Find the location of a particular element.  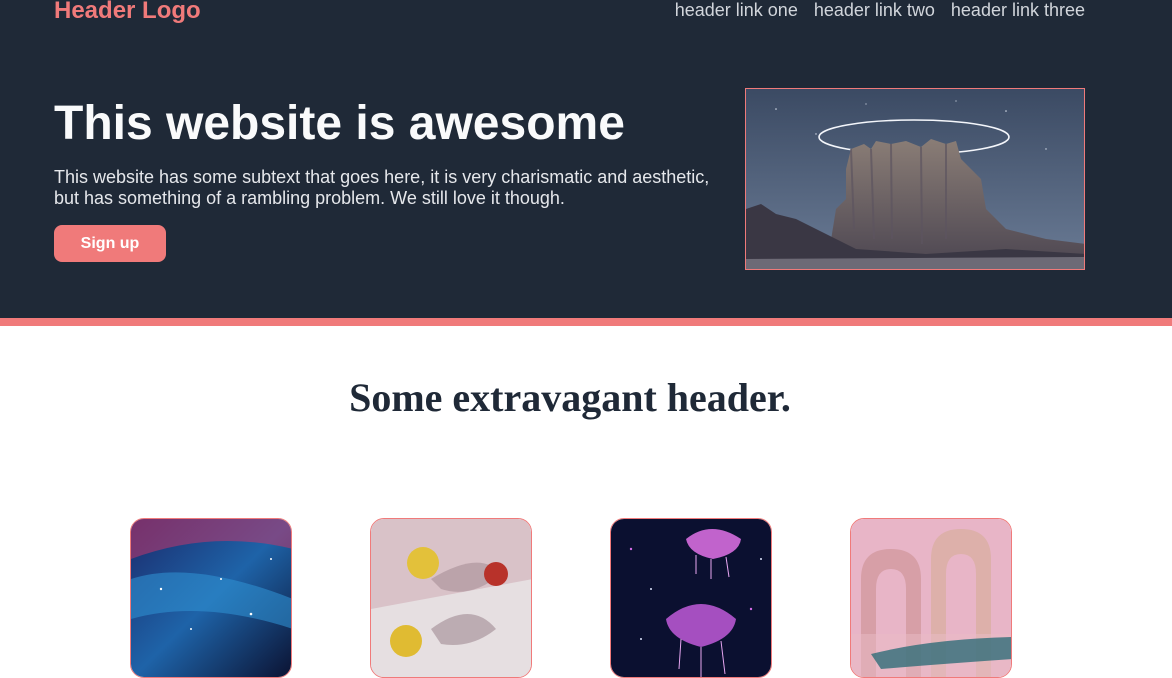

image-card-arches is located at coordinates (931, 598).